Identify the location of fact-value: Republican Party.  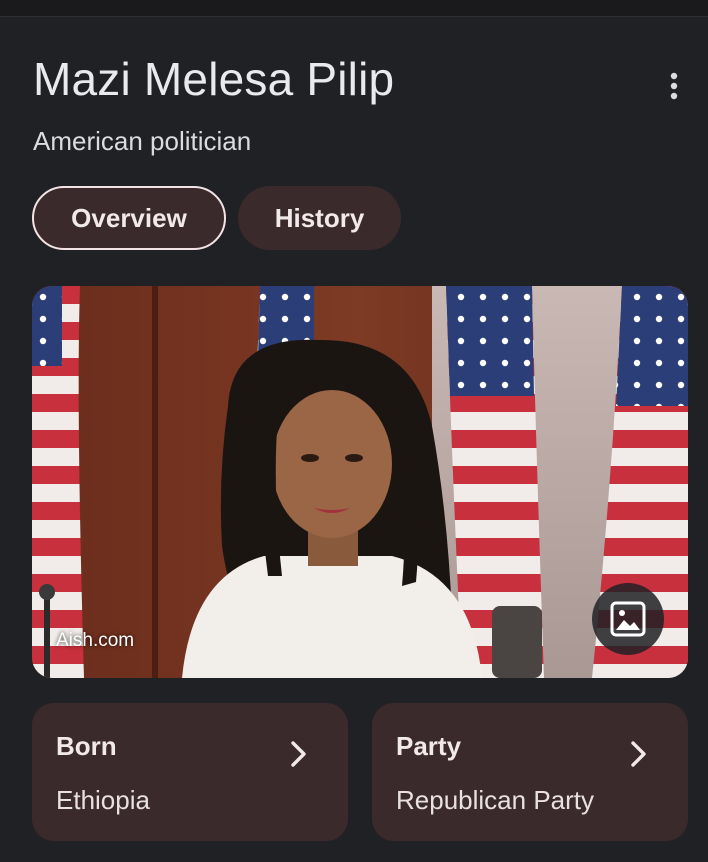
(495, 800).